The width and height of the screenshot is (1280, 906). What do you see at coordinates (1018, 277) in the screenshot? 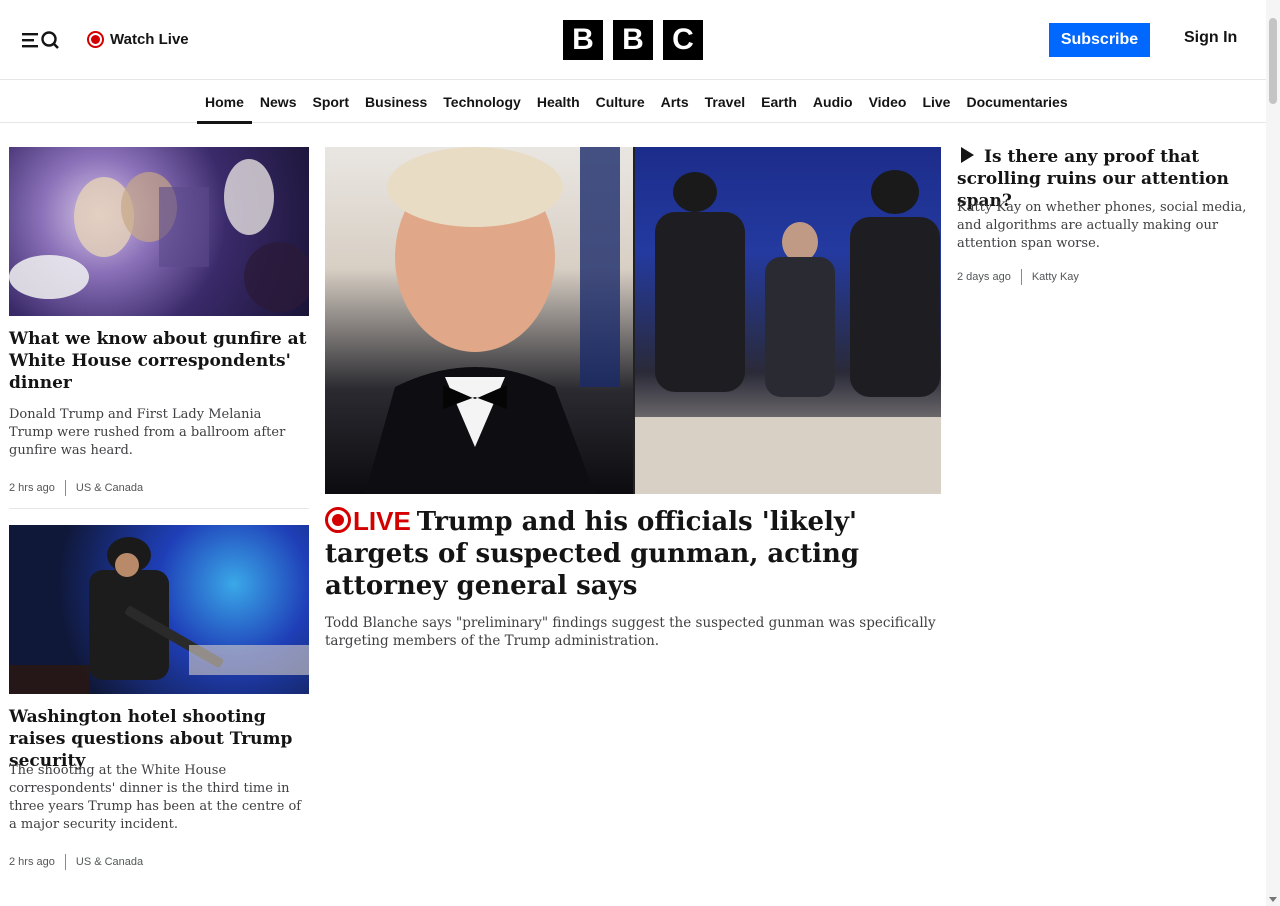
I see `story-meta: 2 days ago Katty Kay` at bounding box center [1018, 277].